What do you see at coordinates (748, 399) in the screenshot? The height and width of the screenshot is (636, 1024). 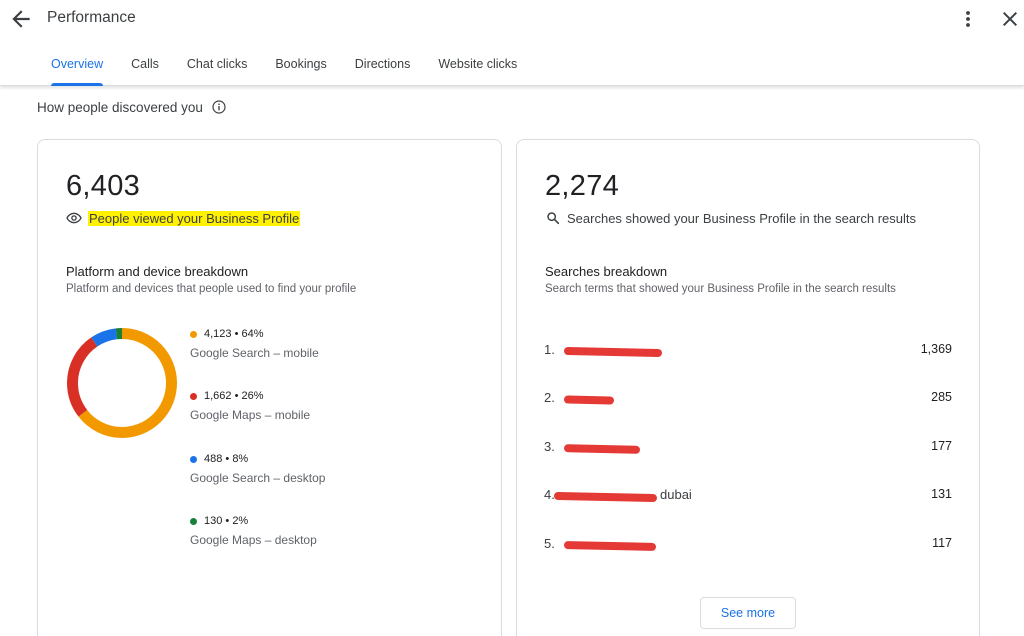 I see `search-term-row: 2. 285` at bounding box center [748, 399].